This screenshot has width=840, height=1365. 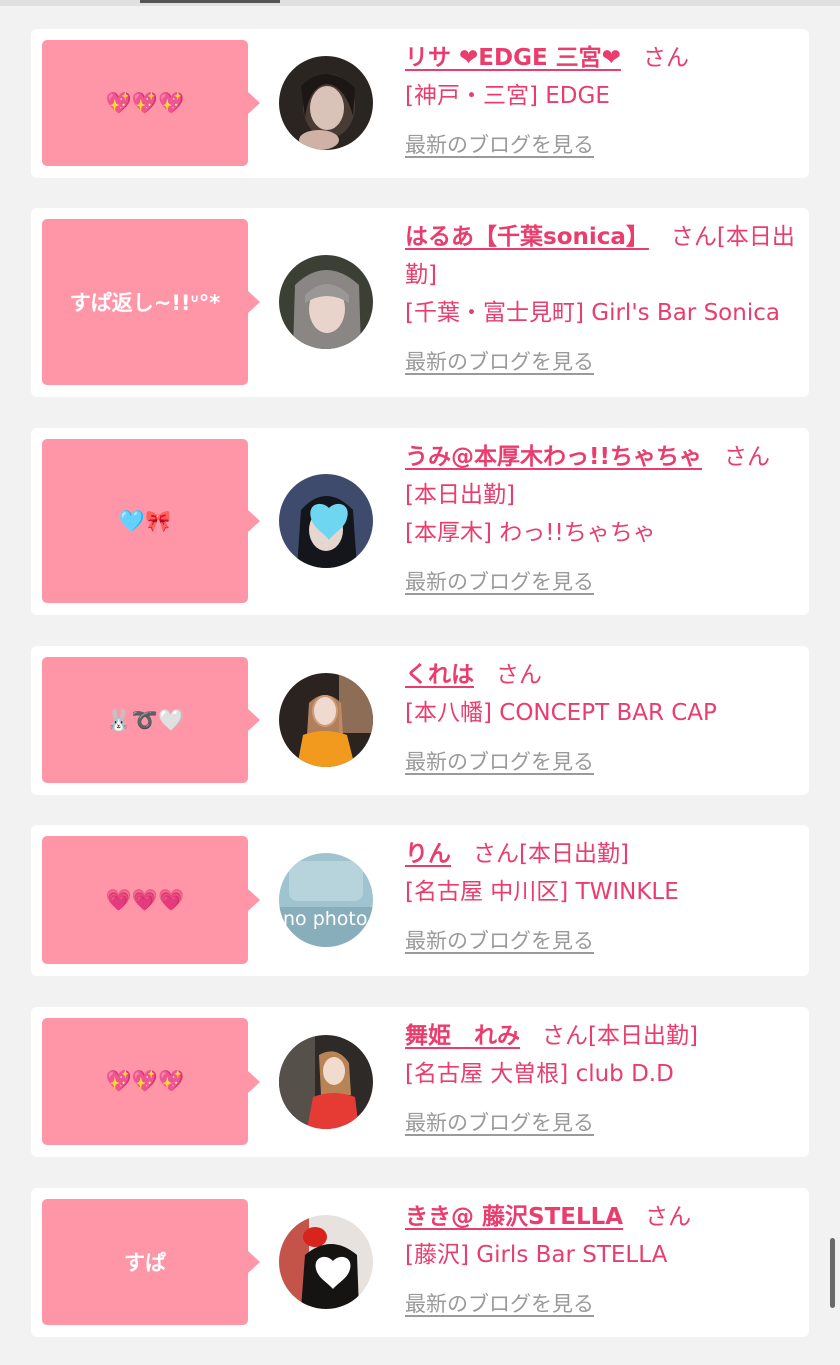 What do you see at coordinates (507, 96) in the screenshot?
I see `shop-location: [神戸・三宮] EDGE` at bounding box center [507, 96].